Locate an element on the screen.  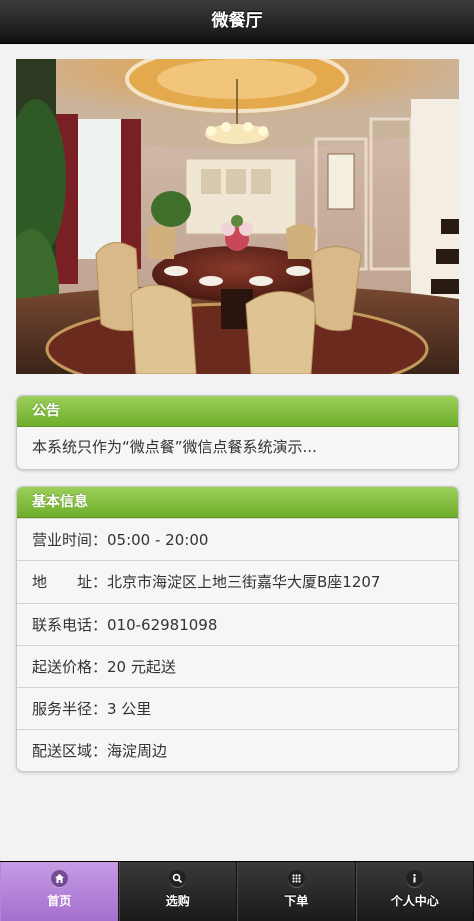
search-icon is located at coordinates (178, 878).